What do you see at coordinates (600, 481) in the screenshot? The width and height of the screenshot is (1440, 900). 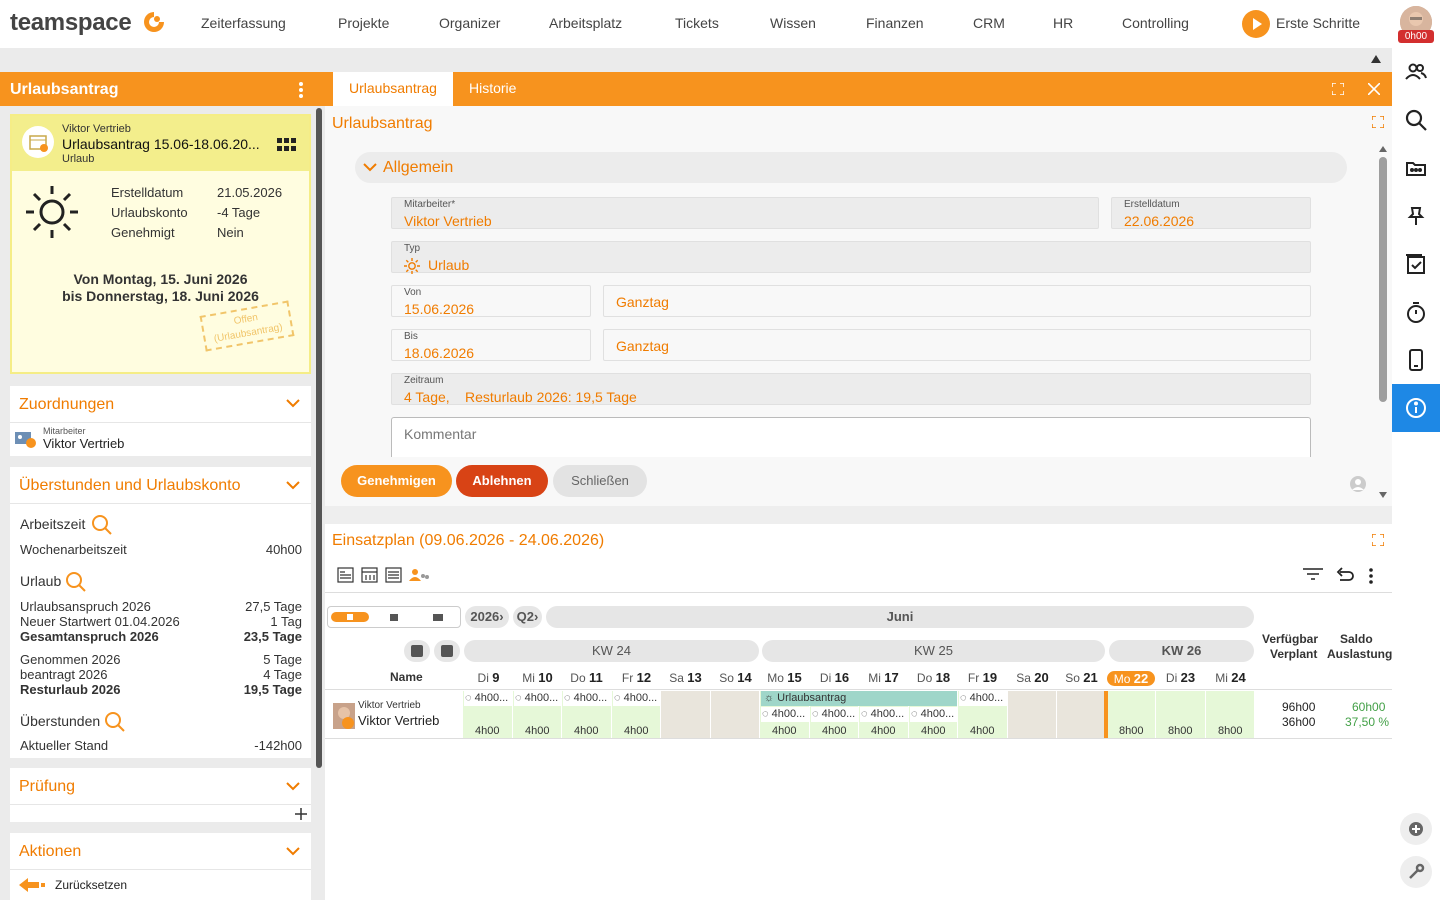 I see `close-button: Schließen` at bounding box center [600, 481].